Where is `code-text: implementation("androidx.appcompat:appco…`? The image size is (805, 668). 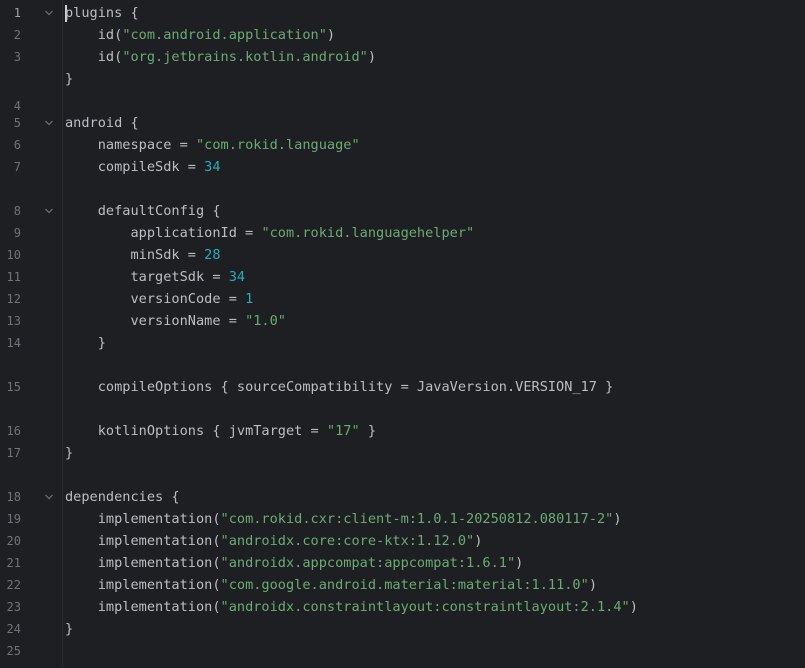
code-text: implementation("androidx.appcompat:appco… is located at coordinates (294, 563).